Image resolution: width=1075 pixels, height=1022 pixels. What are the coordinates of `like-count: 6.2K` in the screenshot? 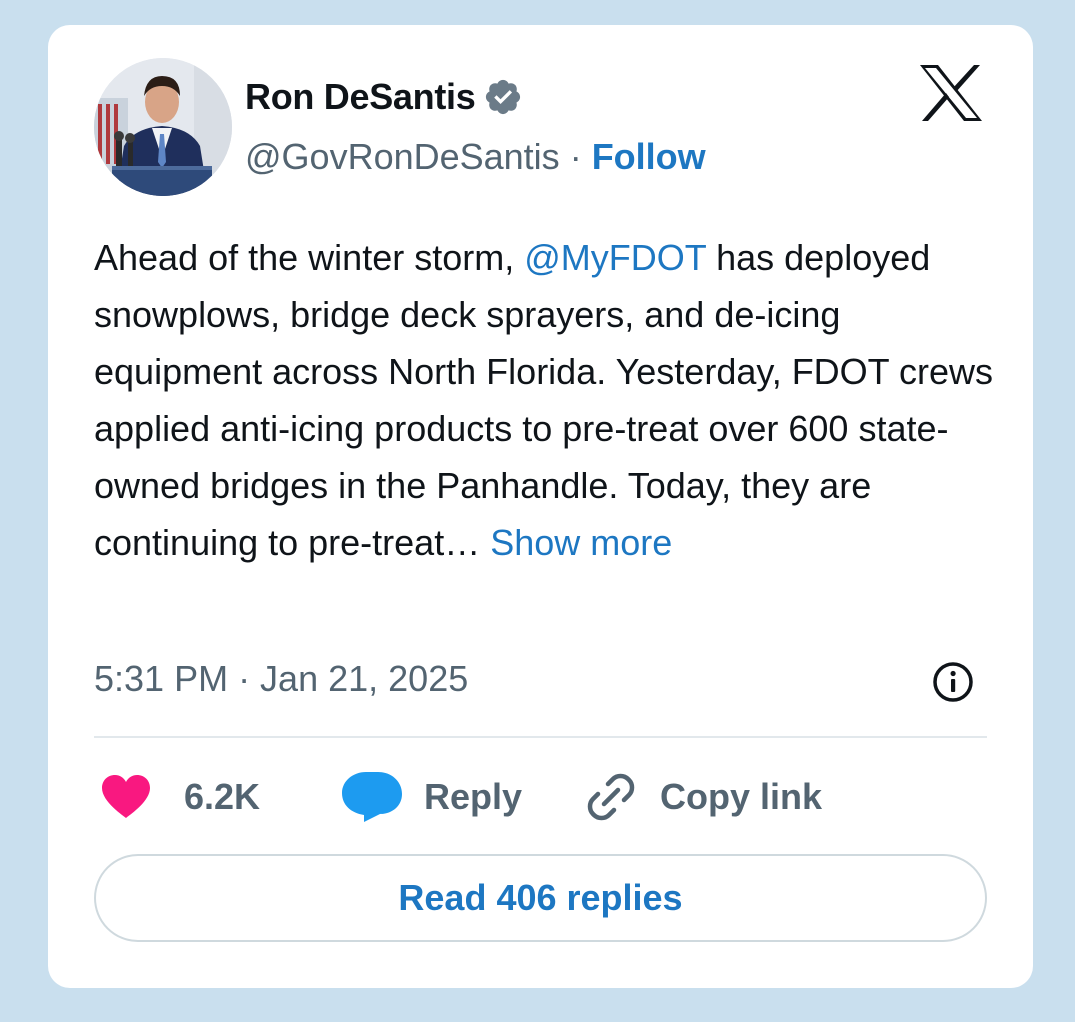 It's located at (222, 796).